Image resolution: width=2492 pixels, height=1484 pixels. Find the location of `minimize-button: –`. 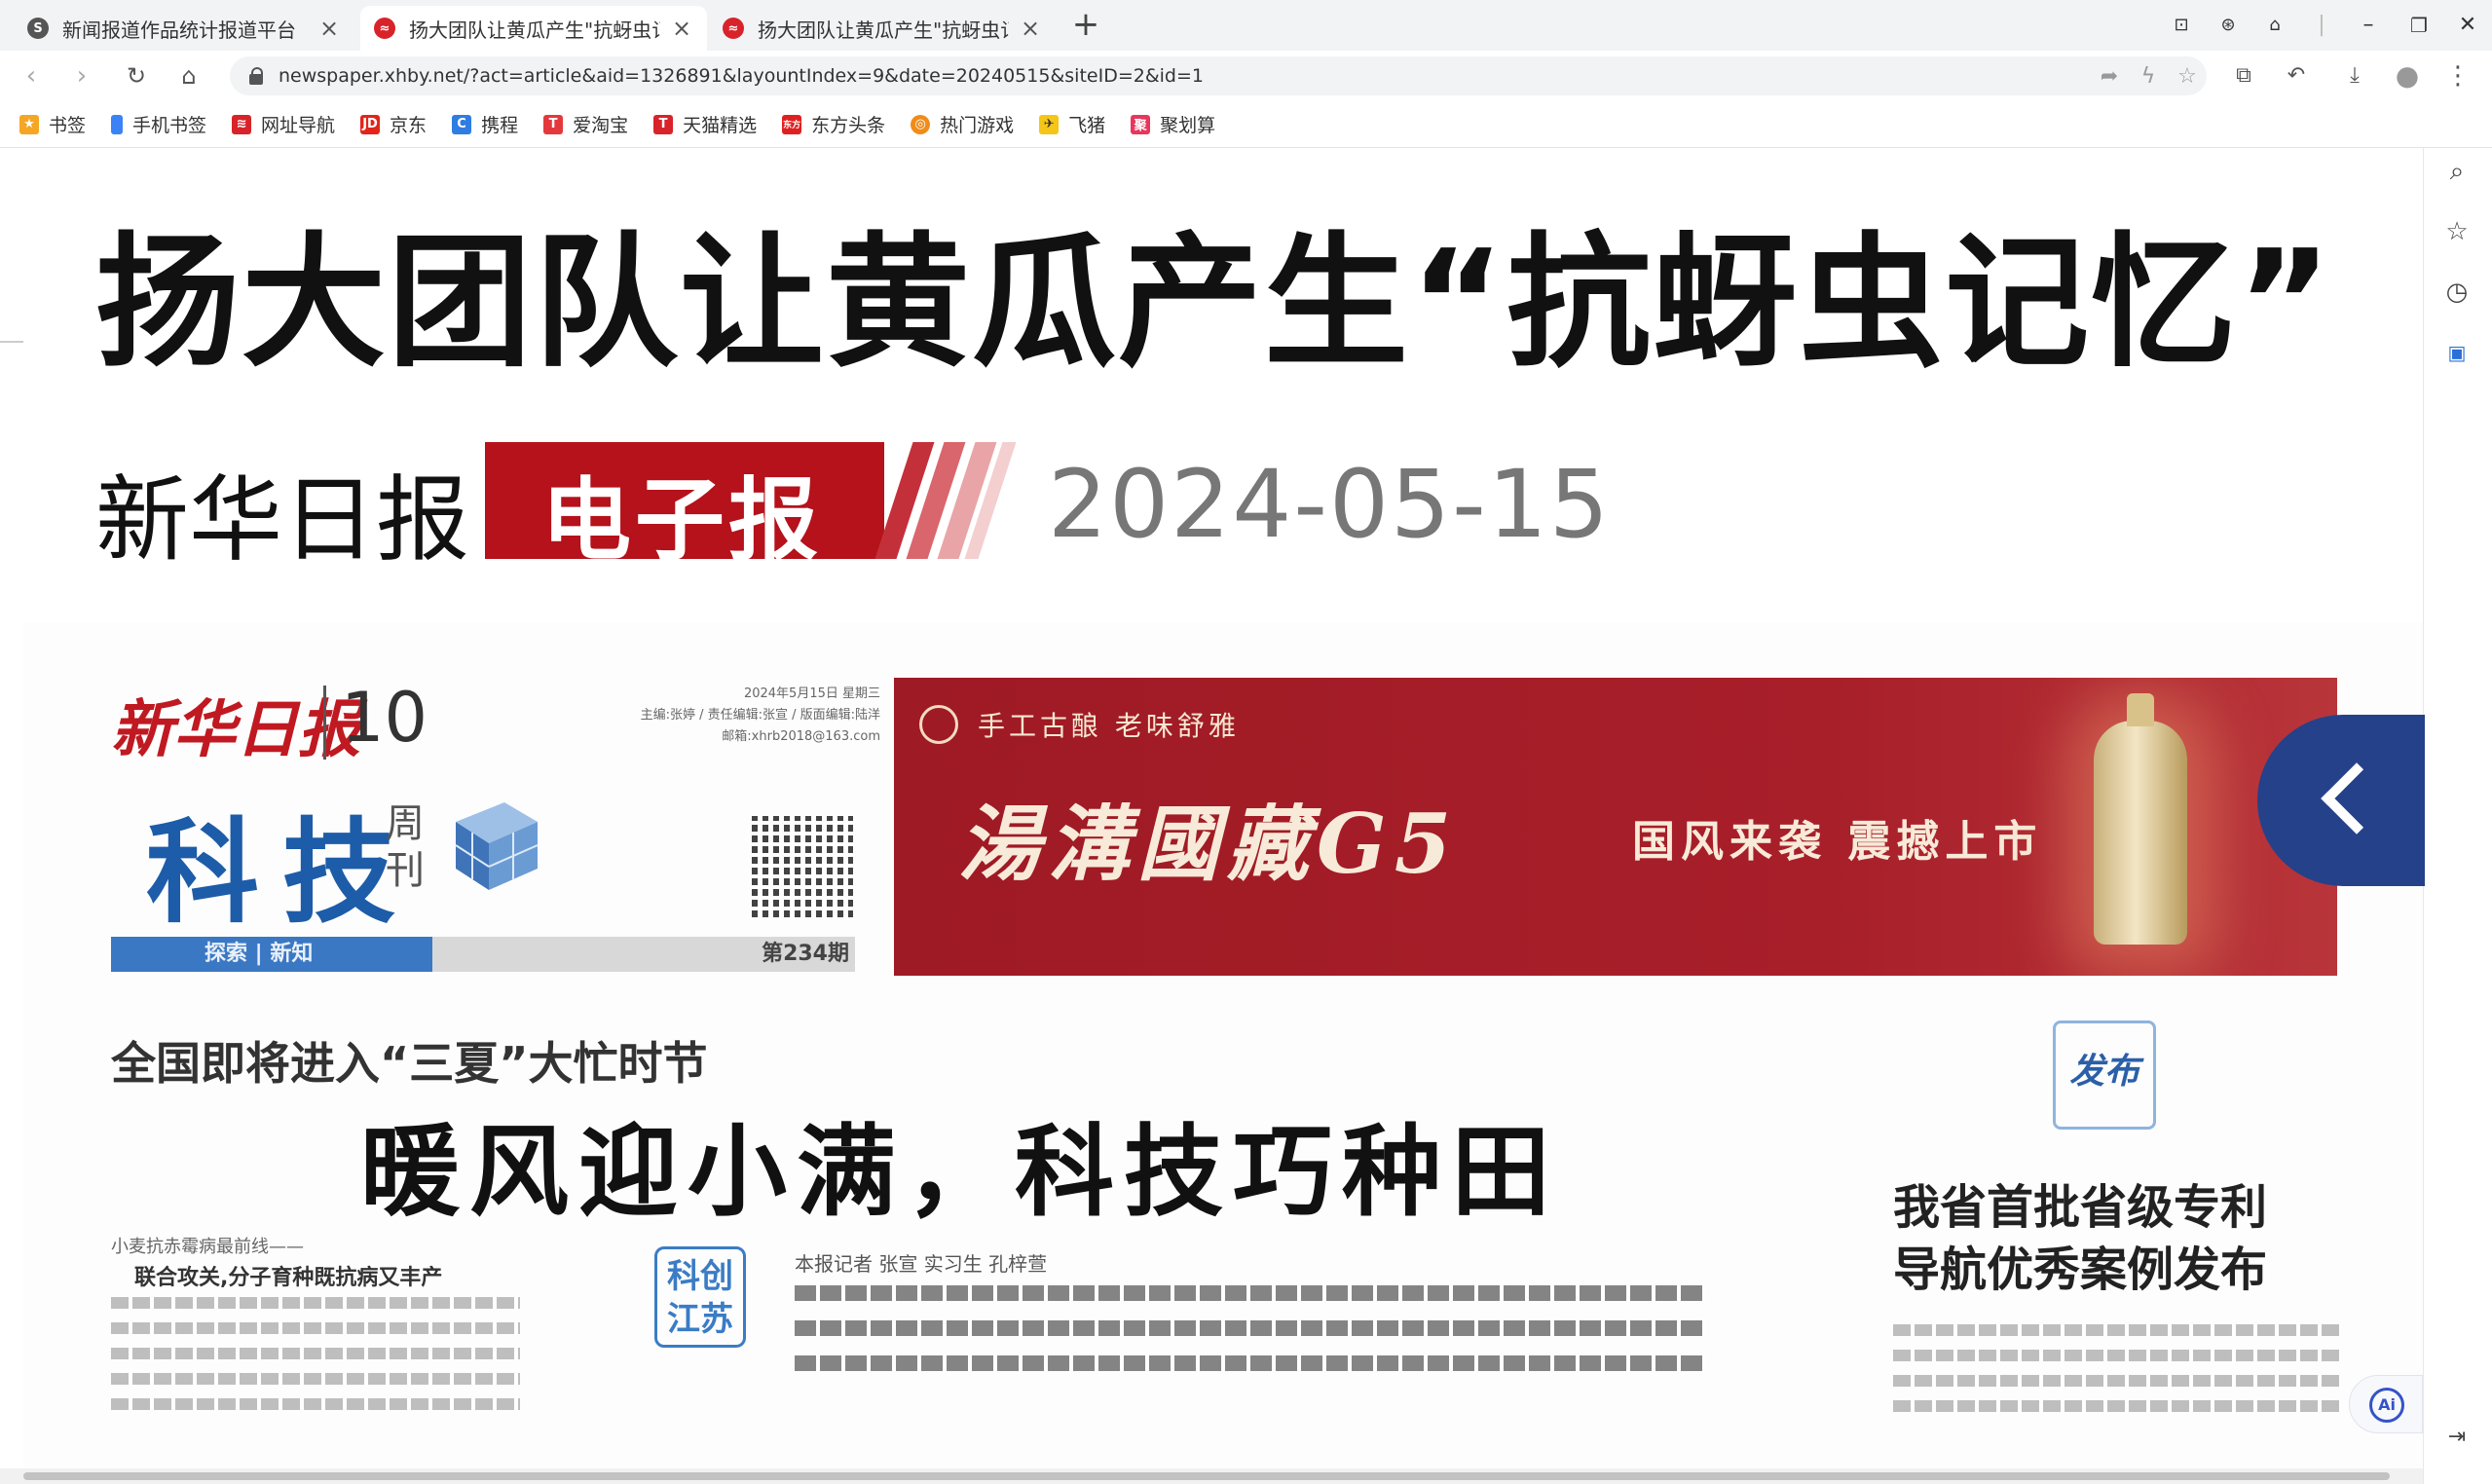

minimize-button: – is located at coordinates (2368, 25).